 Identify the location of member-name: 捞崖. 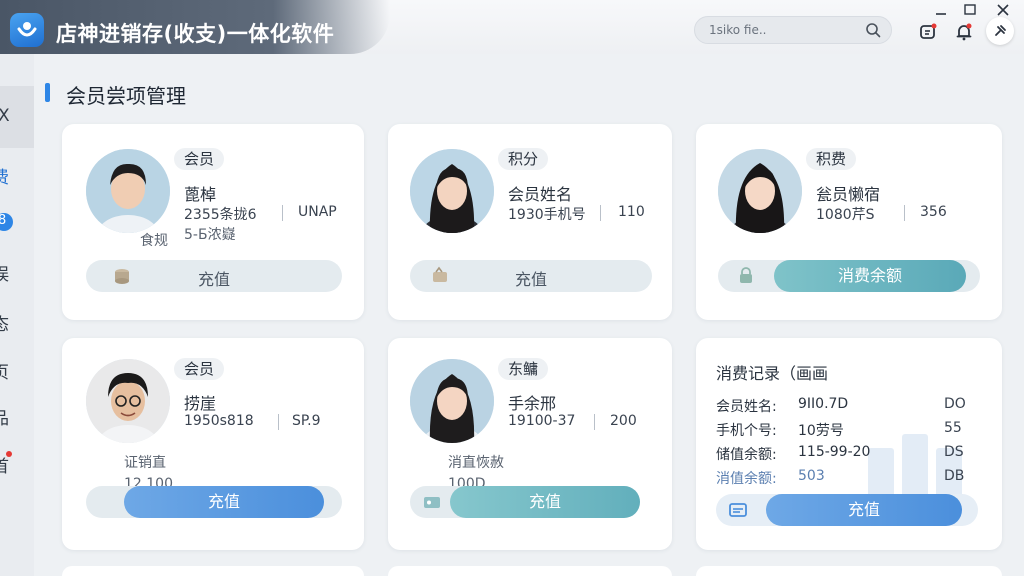
(200, 403).